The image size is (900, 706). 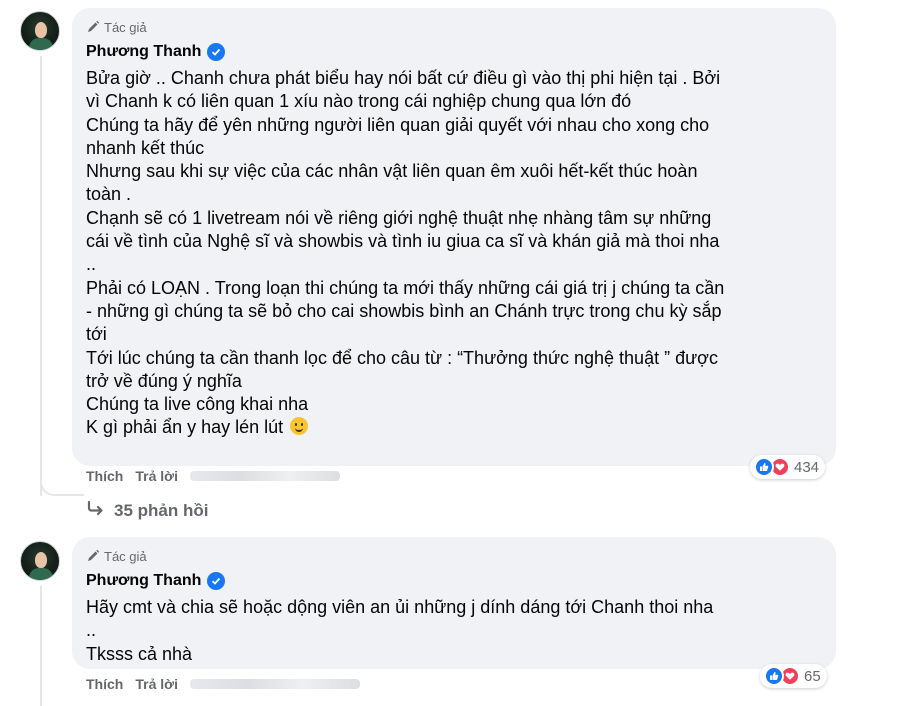 I want to click on reaction-summary: 65, so click(x=793, y=676).